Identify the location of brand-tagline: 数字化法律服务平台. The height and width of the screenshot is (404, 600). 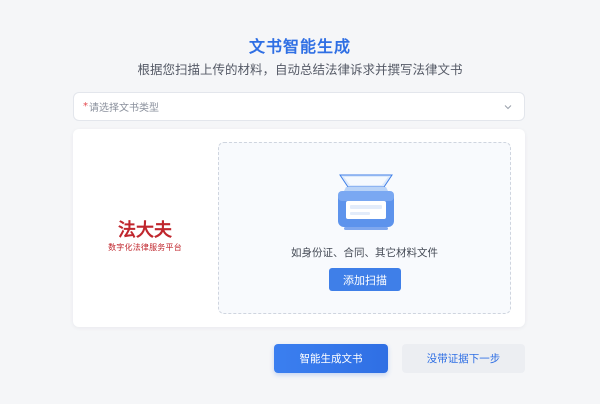
(145, 247).